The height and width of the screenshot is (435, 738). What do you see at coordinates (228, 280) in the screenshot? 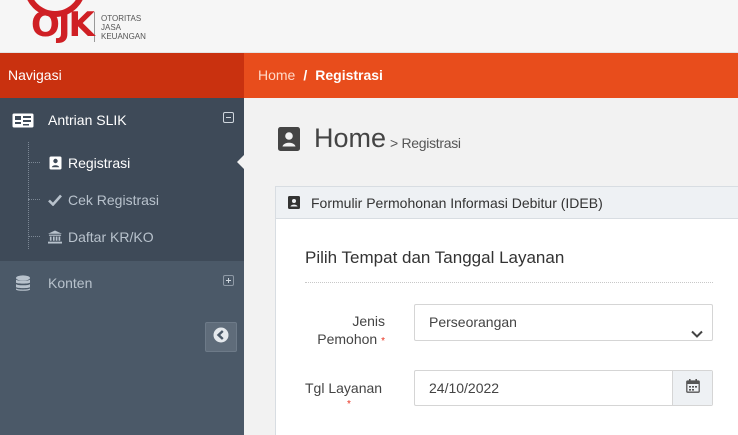
I see `expand-toggle-icon` at bounding box center [228, 280].